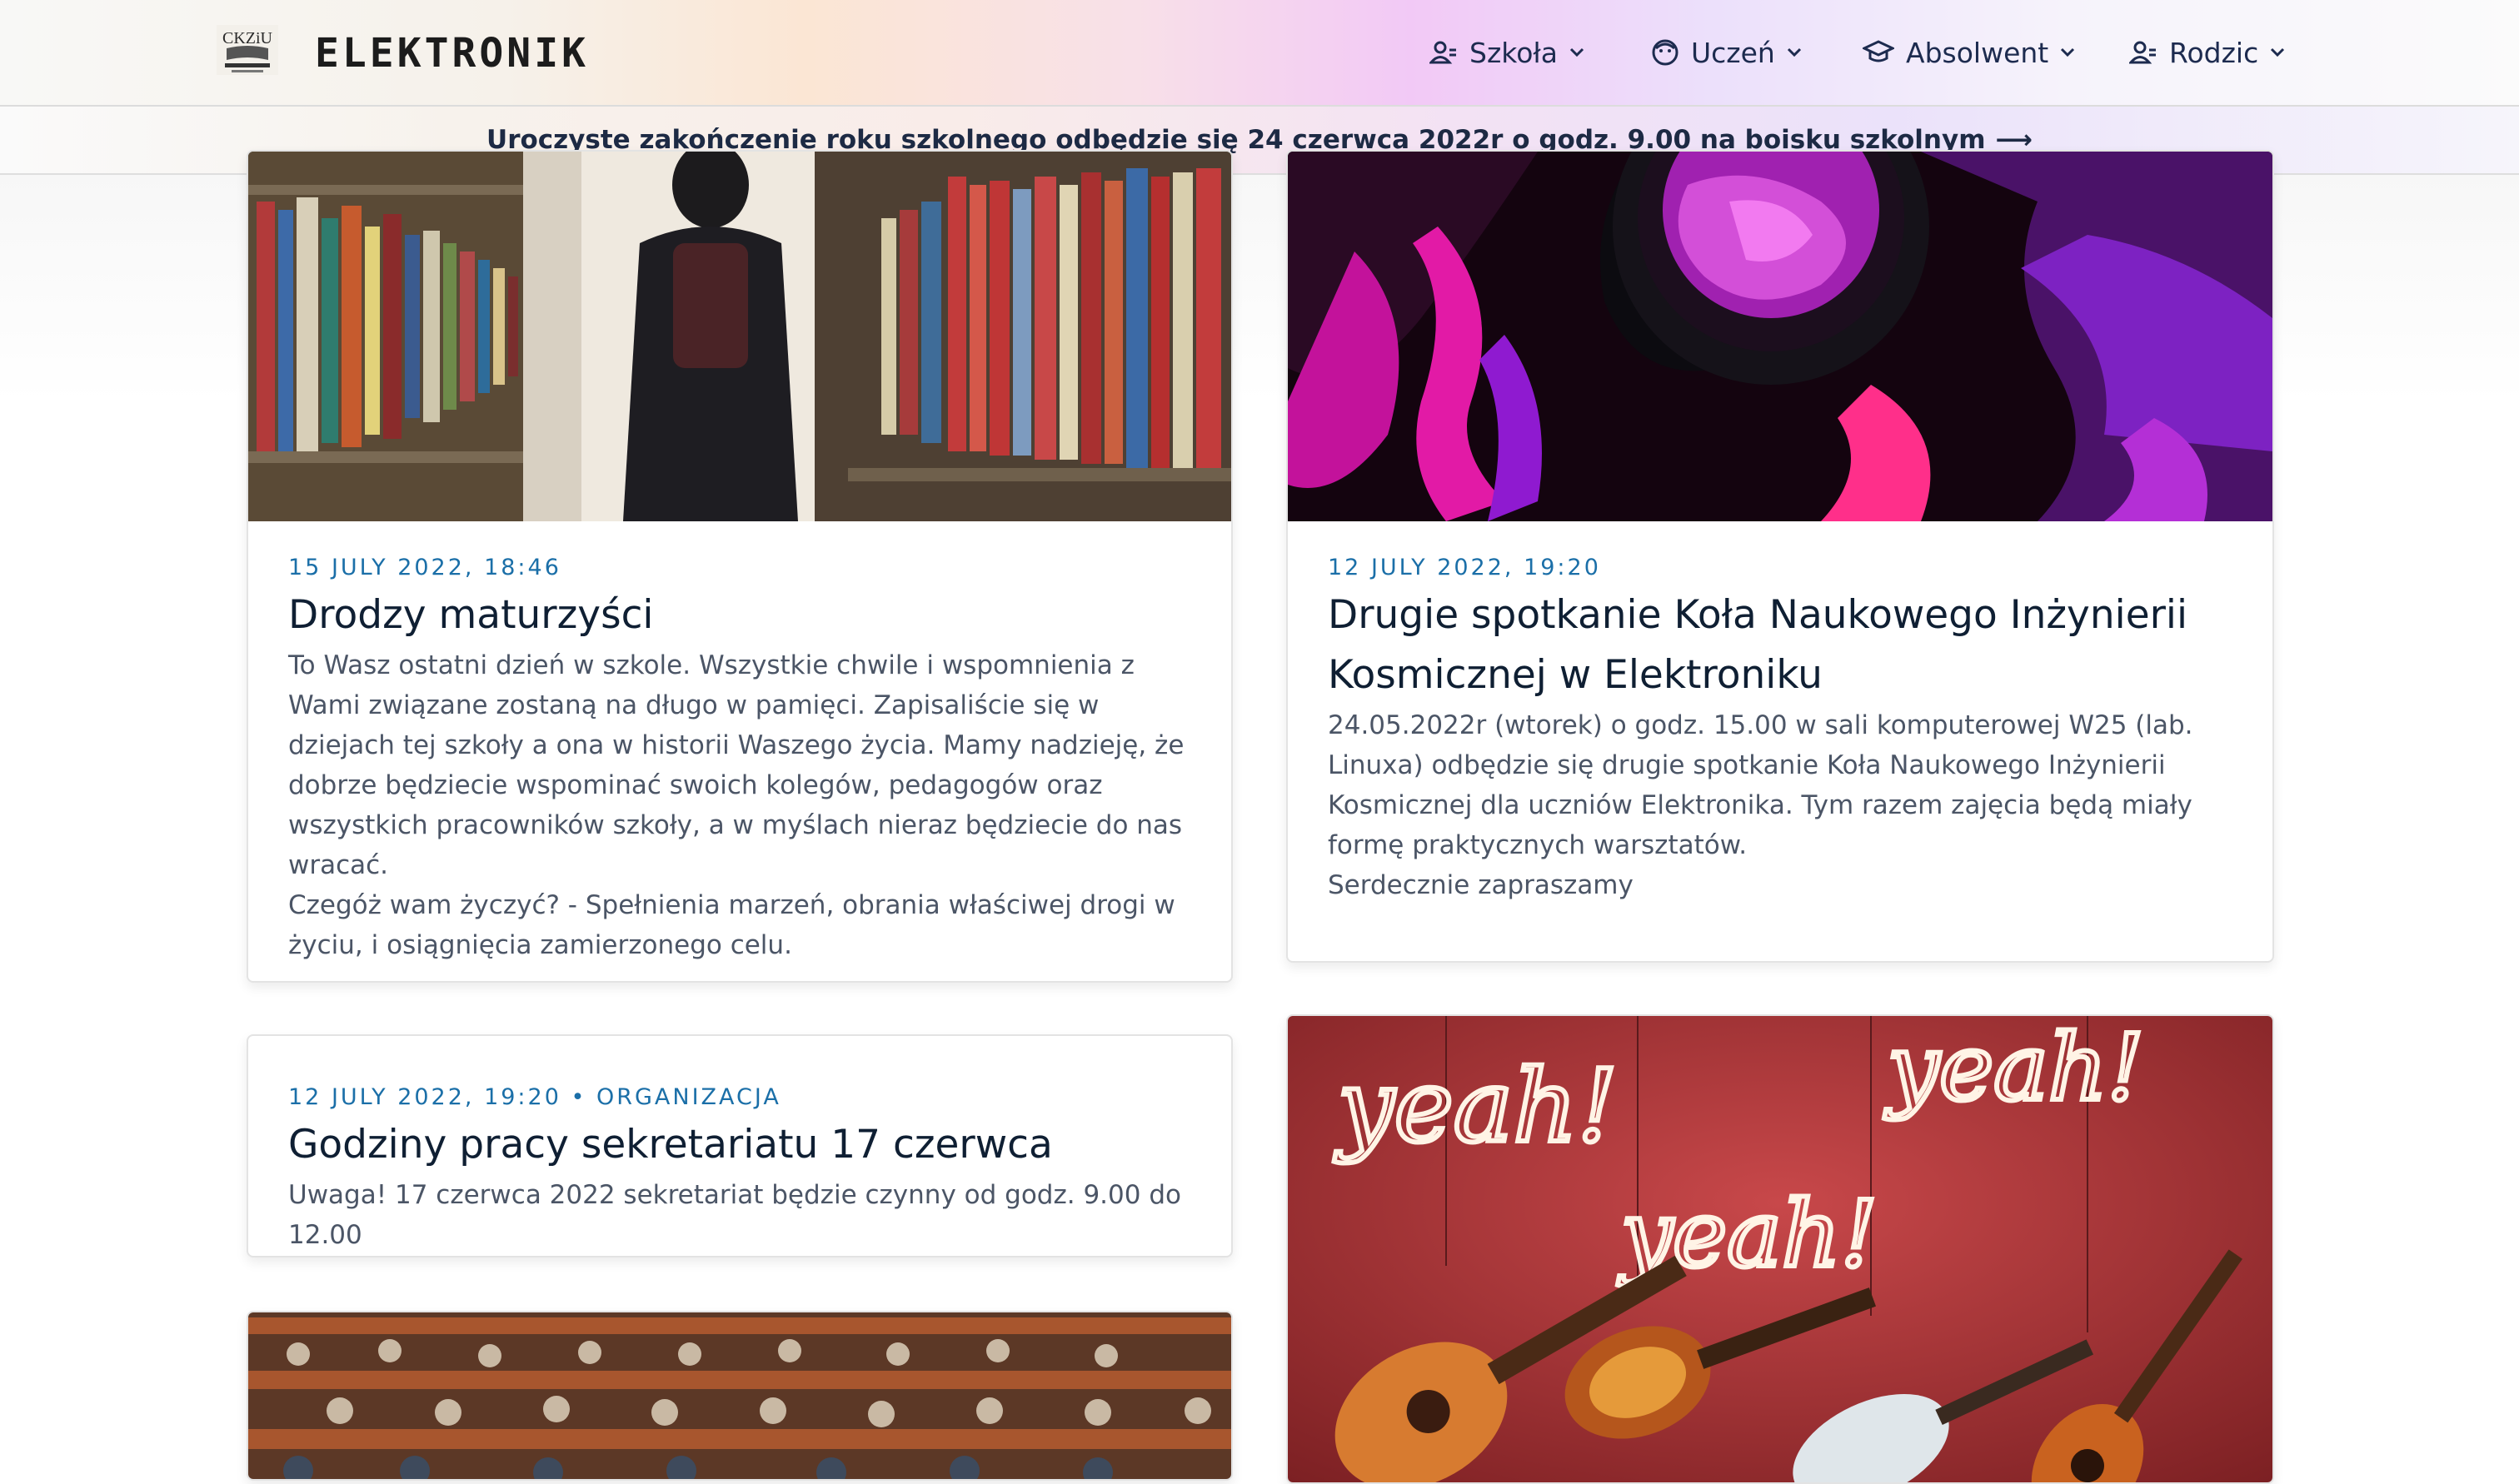  I want to click on nav-label: Szkoła, so click(1513, 52).